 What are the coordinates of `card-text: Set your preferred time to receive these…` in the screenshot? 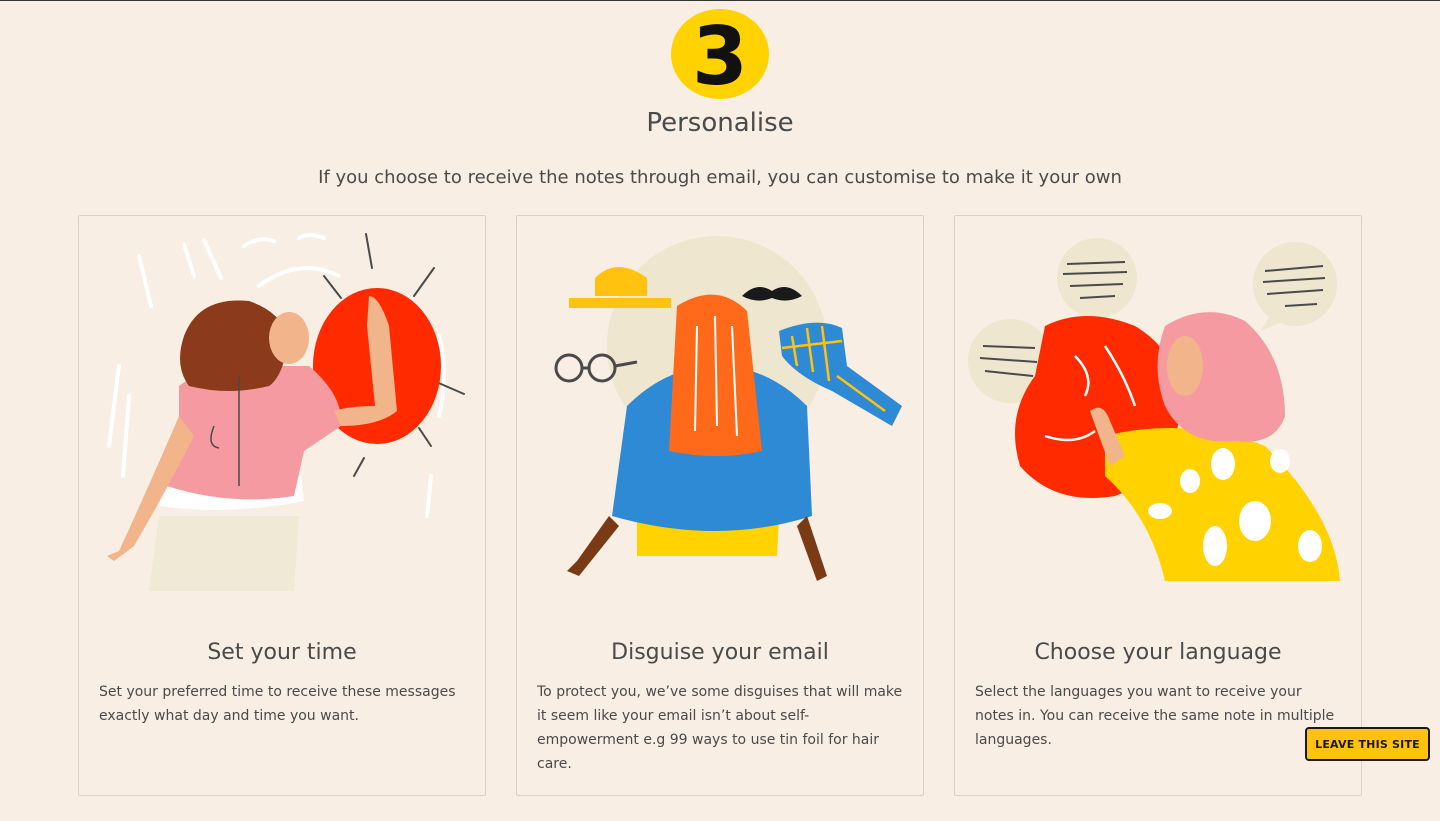 It's located at (277, 704).